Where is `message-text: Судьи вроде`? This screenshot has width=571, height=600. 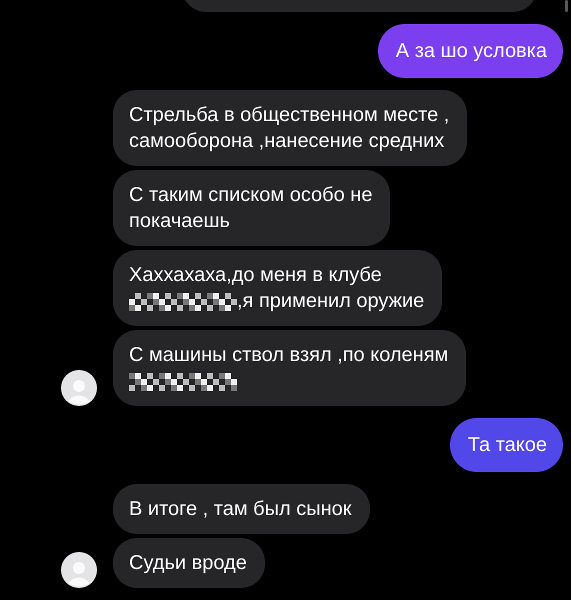 message-text: Судьи вроде is located at coordinates (188, 563).